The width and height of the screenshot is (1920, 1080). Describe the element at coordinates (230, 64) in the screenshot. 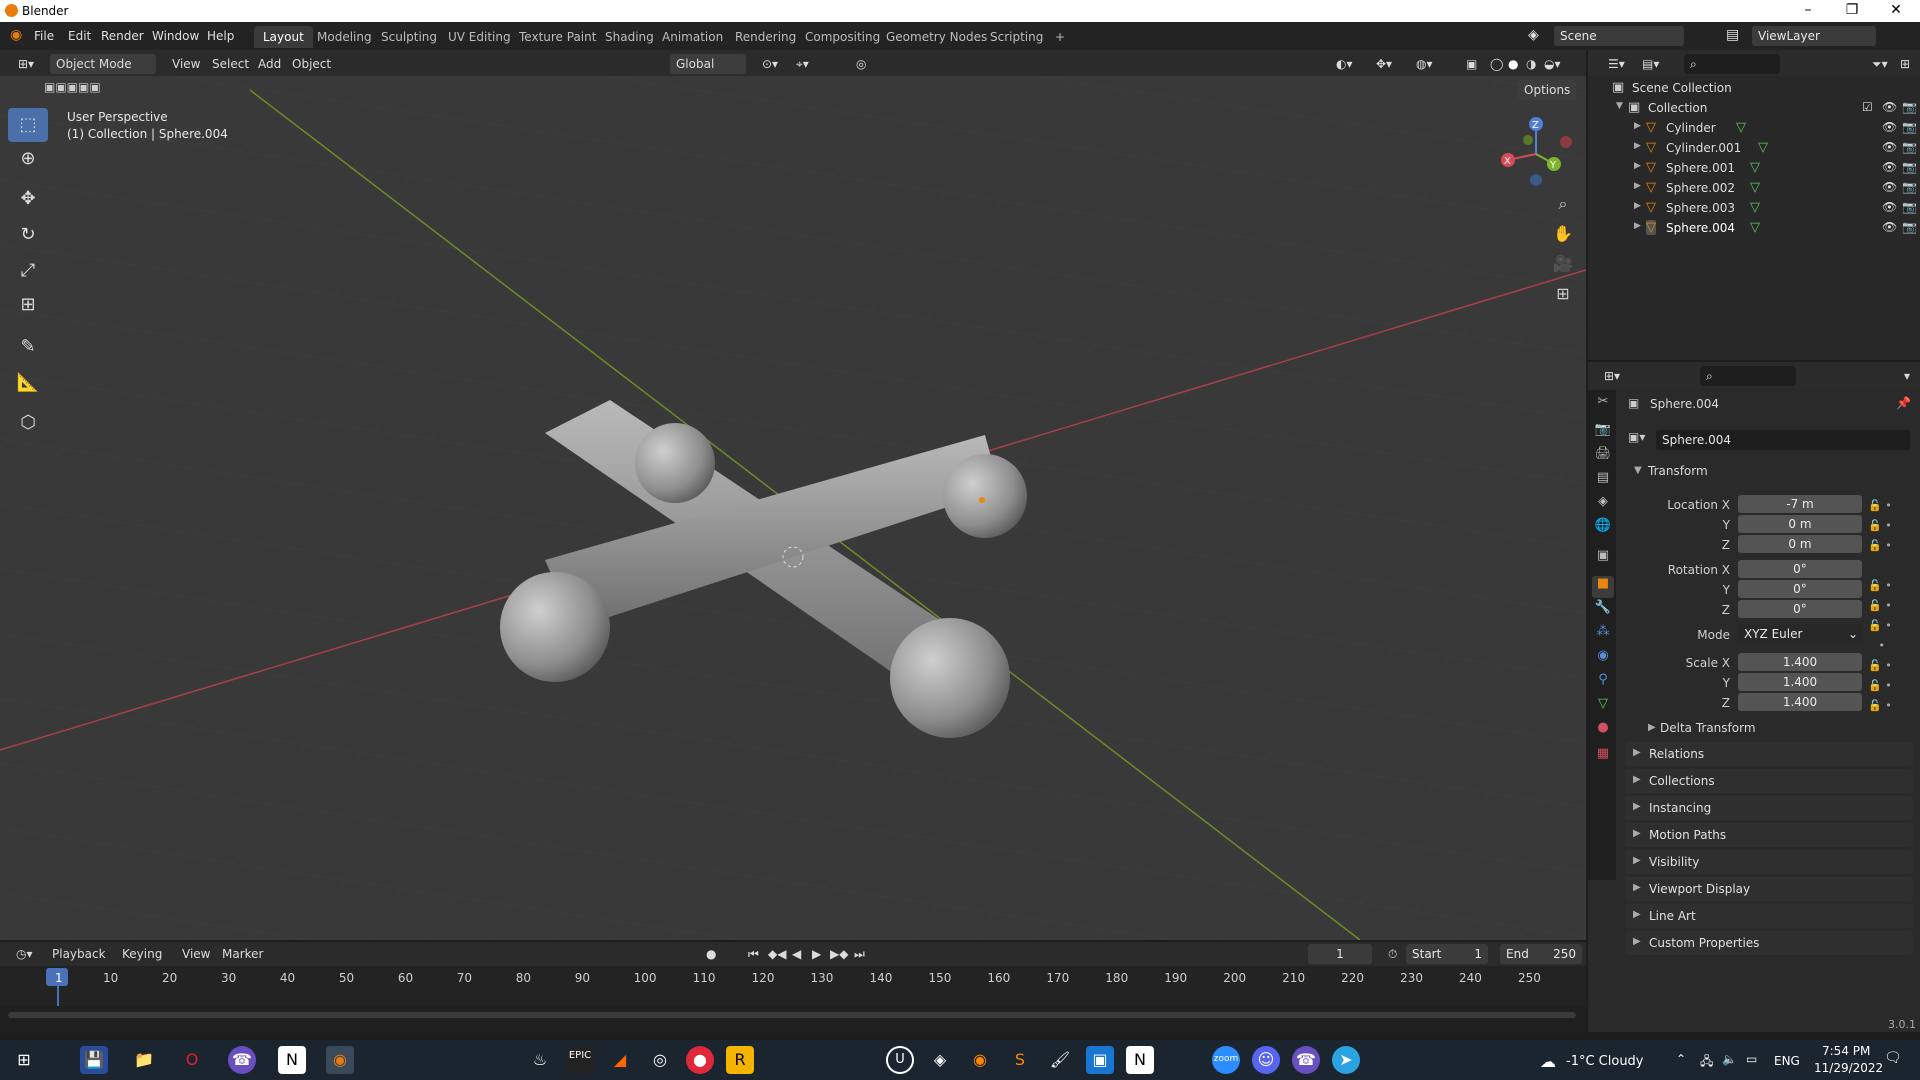

I see `menu-select: Select` at that location.